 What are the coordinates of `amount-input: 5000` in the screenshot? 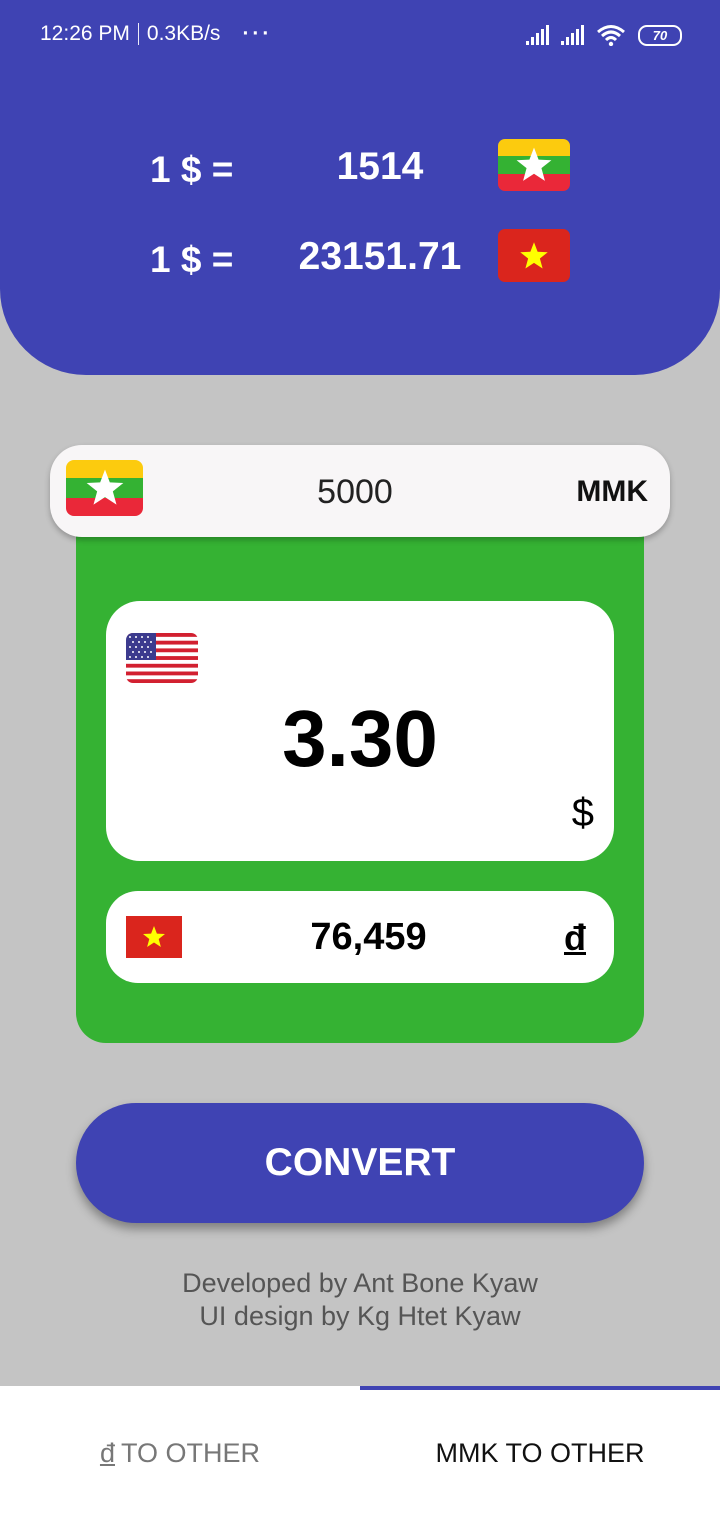 It's located at (355, 492).